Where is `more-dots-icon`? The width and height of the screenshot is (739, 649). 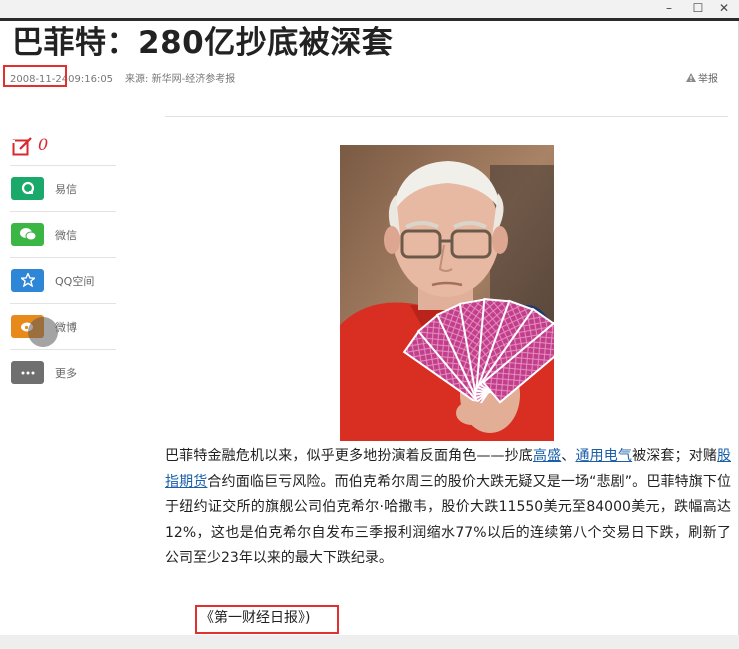
more-dots-icon is located at coordinates (27, 372).